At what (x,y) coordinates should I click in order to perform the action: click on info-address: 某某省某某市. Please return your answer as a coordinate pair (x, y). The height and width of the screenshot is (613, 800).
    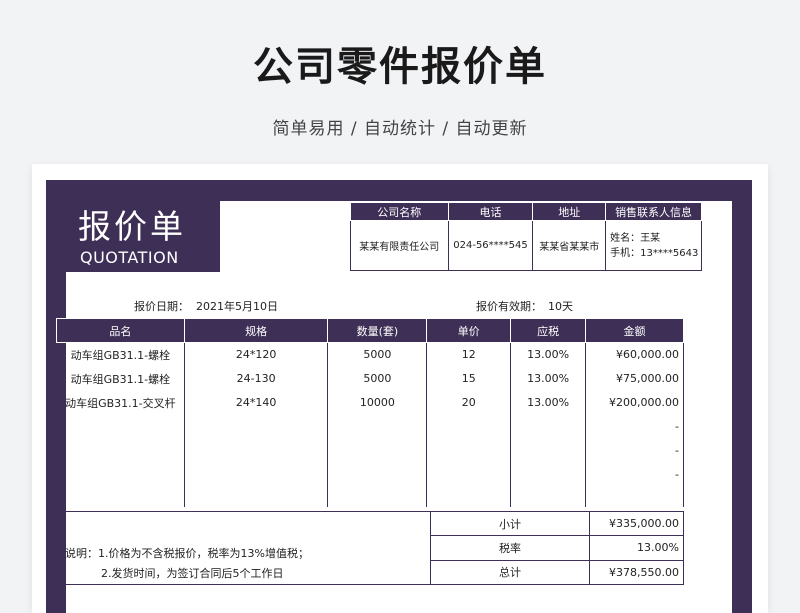
    Looking at the image, I should click on (569, 245).